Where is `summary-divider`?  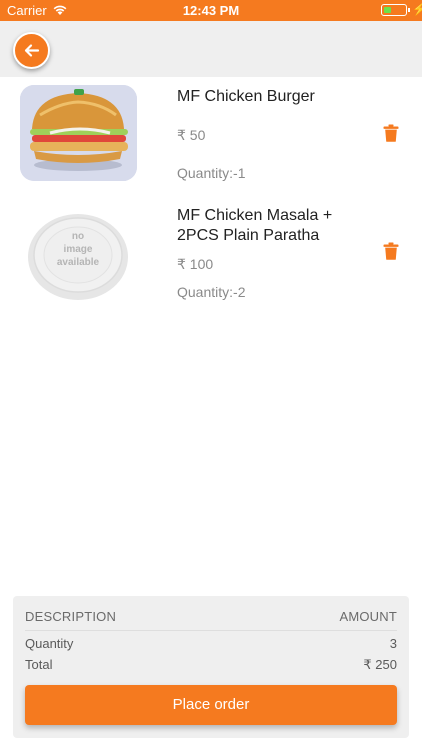 summary-divider is located at coordinates (211, 630).